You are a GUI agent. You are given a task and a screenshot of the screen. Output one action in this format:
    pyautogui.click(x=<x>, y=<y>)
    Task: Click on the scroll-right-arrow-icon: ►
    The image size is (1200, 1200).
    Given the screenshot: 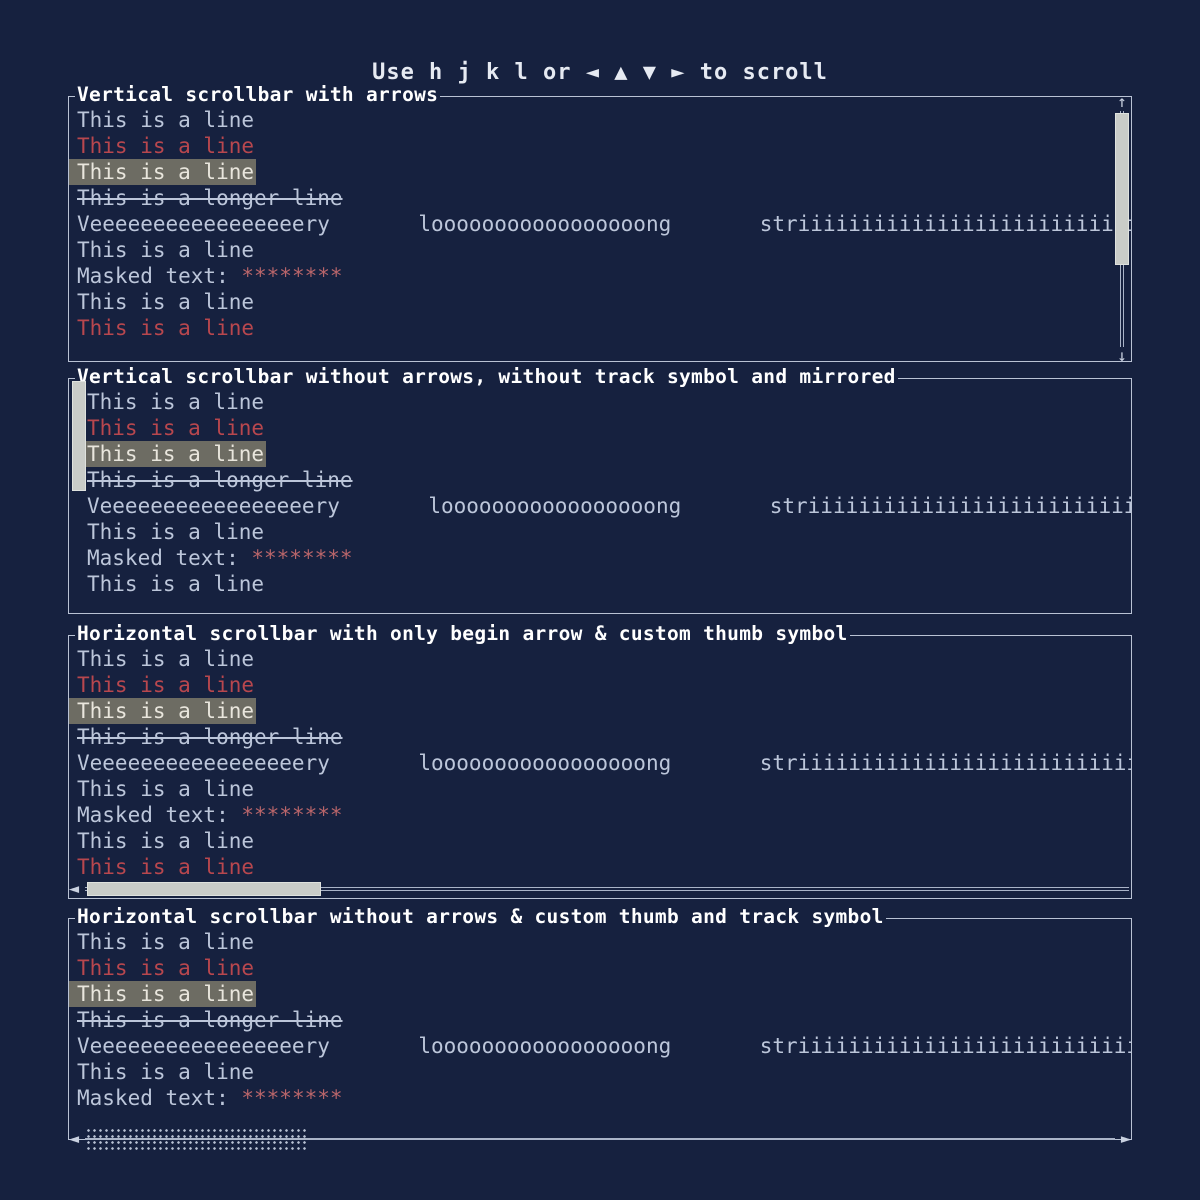 What is the action you would take?
    pyautogui.click(x=1126, y=1139)
    